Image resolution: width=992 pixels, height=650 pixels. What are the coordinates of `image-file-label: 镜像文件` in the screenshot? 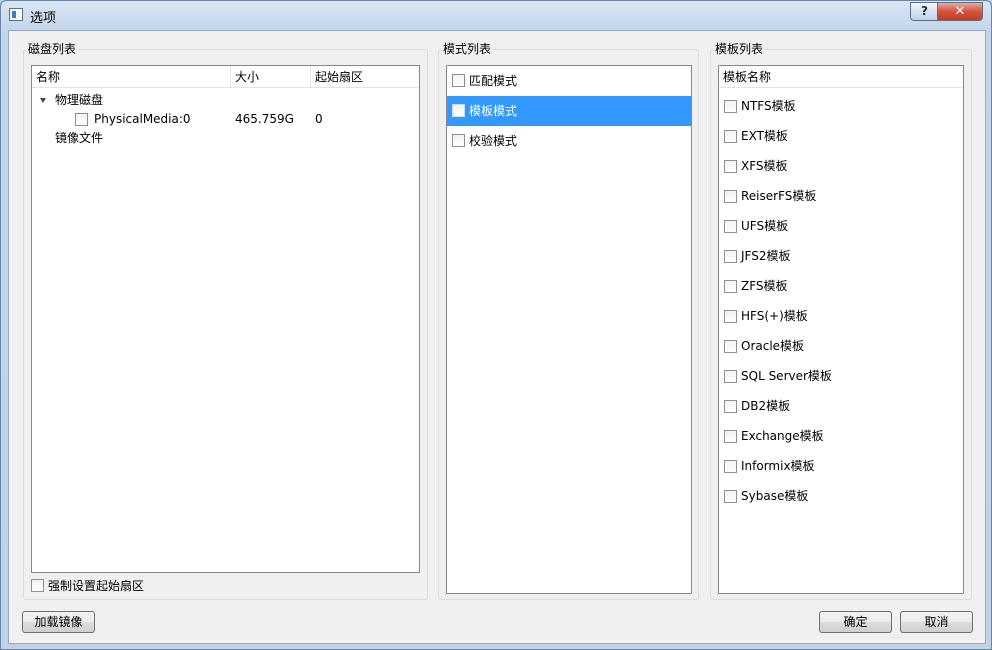 It's located at (79, 138).